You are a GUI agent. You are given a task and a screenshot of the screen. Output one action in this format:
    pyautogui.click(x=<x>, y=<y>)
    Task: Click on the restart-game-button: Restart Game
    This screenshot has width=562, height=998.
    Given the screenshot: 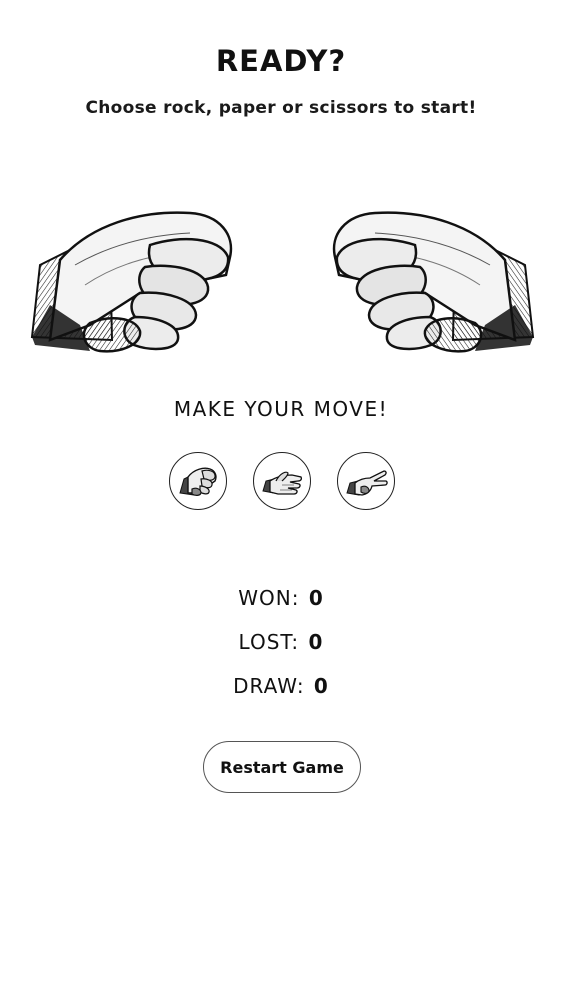 What is the action you would take?
    pyautogui.click(x=282, y=767)
    